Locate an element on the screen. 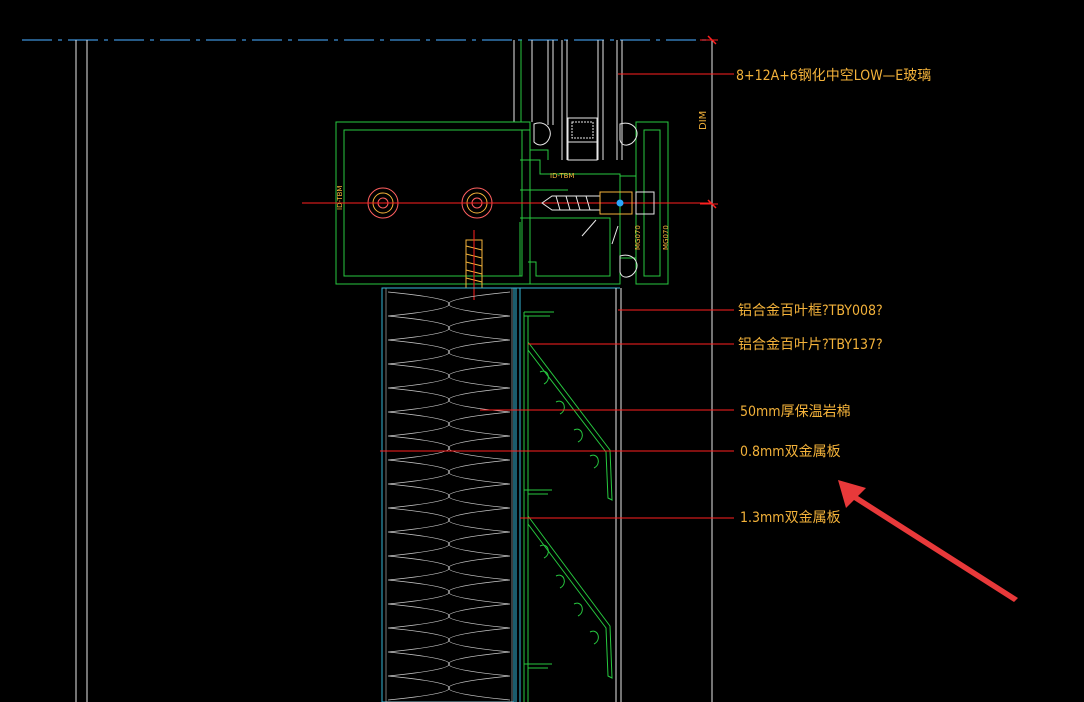 The height and width of the screenshot is (702, 1084). rock-wool-insulation is located at coordinates (448, 494).